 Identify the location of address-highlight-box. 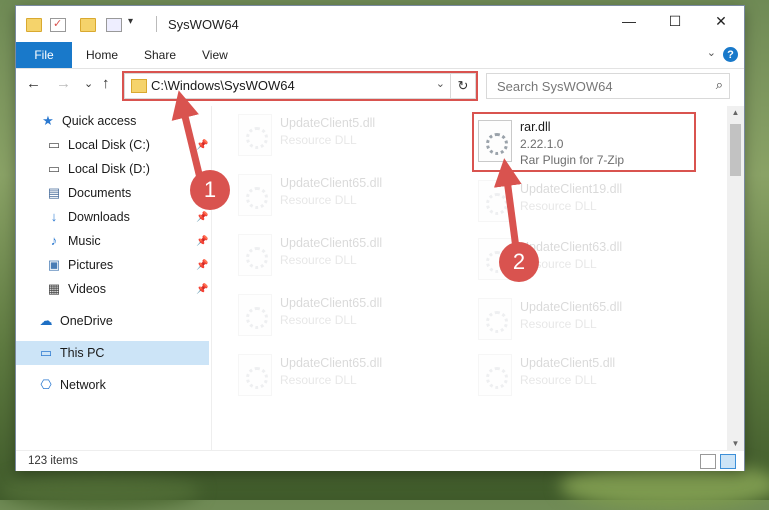
(300, 86).